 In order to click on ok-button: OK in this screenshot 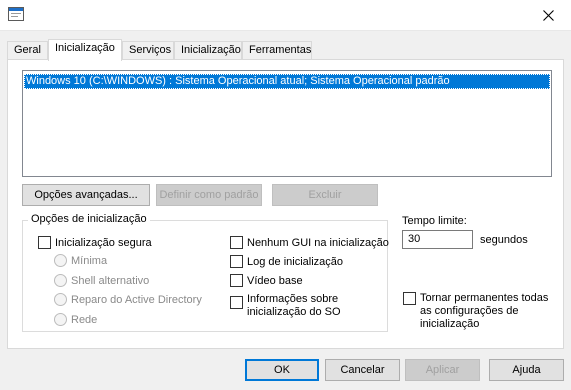, I will do `click(282, 370)`.